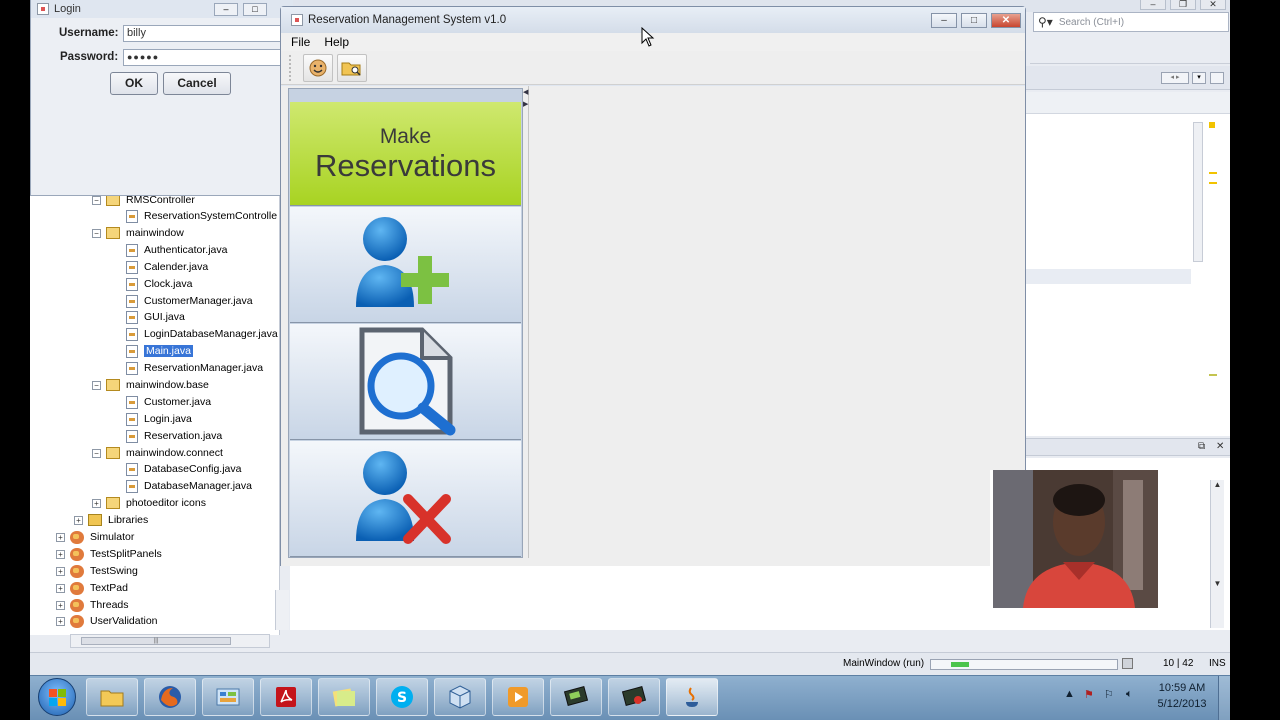 Image resolution: width=1280 pixels, height=720 pixels. What do you see at coordinates (1199, 78) in the screenshot?
I see `editor-tab-dropdown-button: ▾` at bounding box center [1199, 78].